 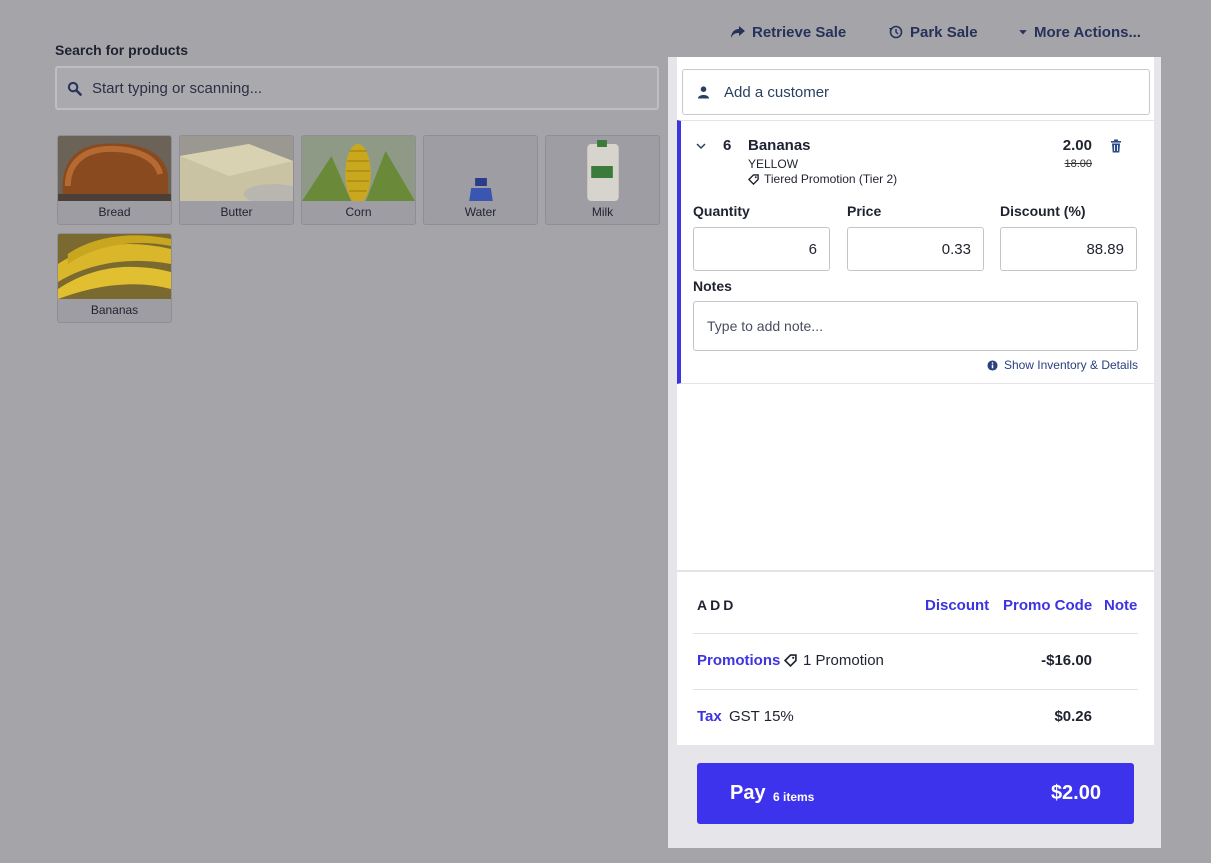 I want to click on park-sale-label: Park Sale, so click(x=944, y=32).